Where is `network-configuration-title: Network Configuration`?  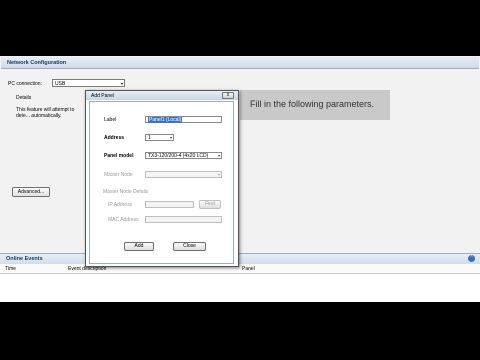
network-configuration-title: Network Configuration is located at coordinates (37, 63).